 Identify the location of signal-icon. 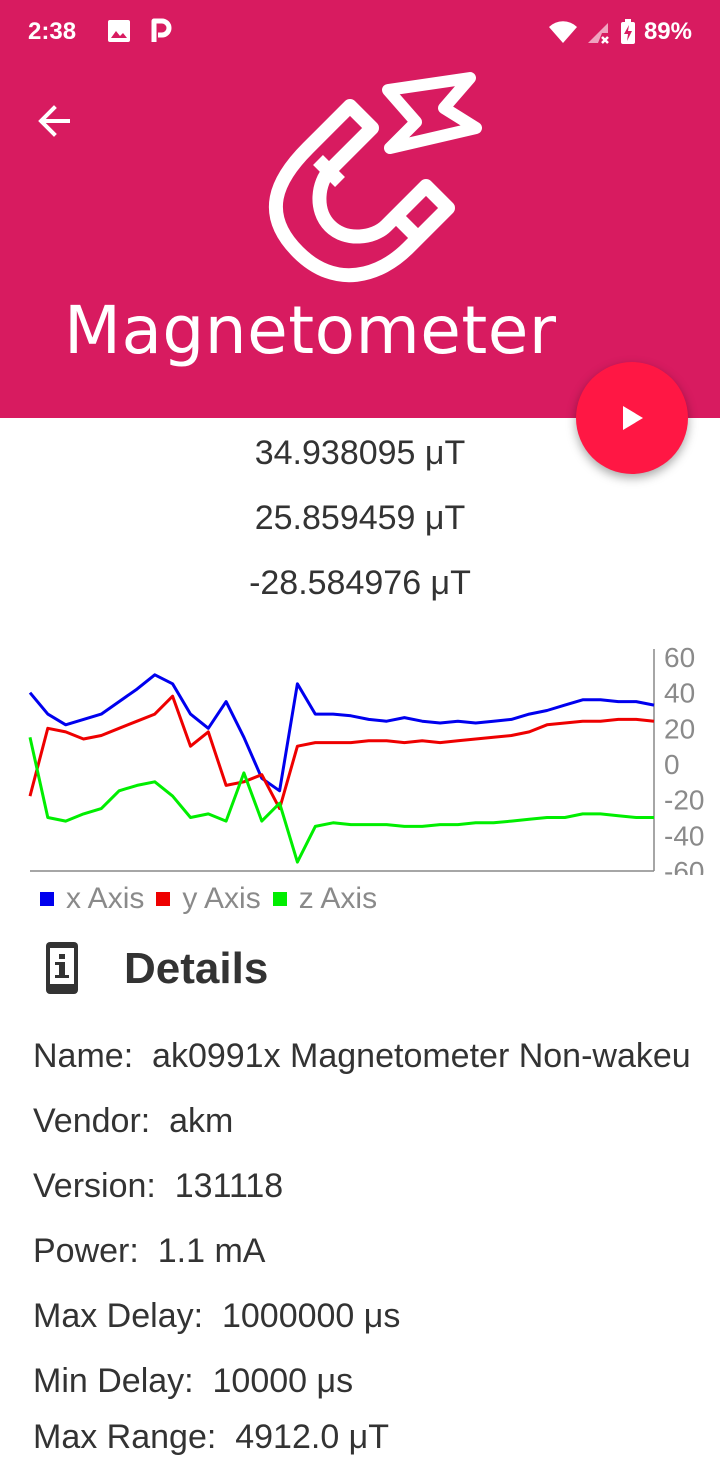
(598, 33).